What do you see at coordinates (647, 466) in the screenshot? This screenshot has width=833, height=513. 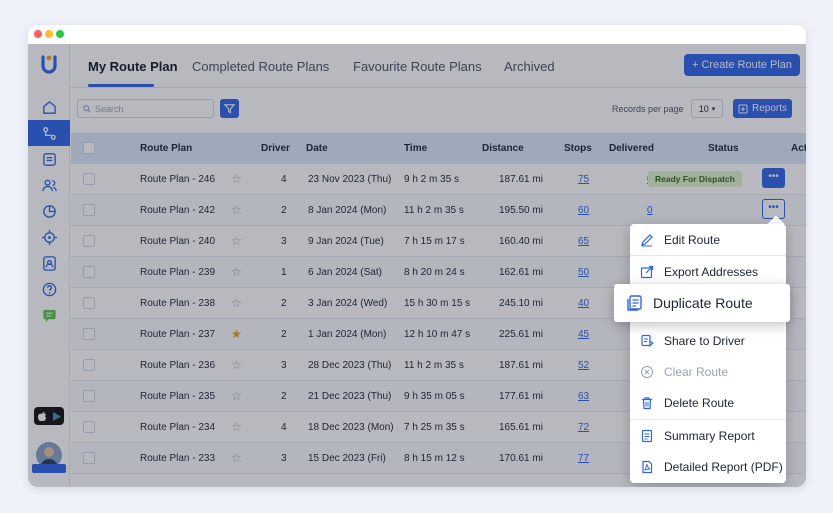 I see `pdf-icon` at bounding box center [647, 466].